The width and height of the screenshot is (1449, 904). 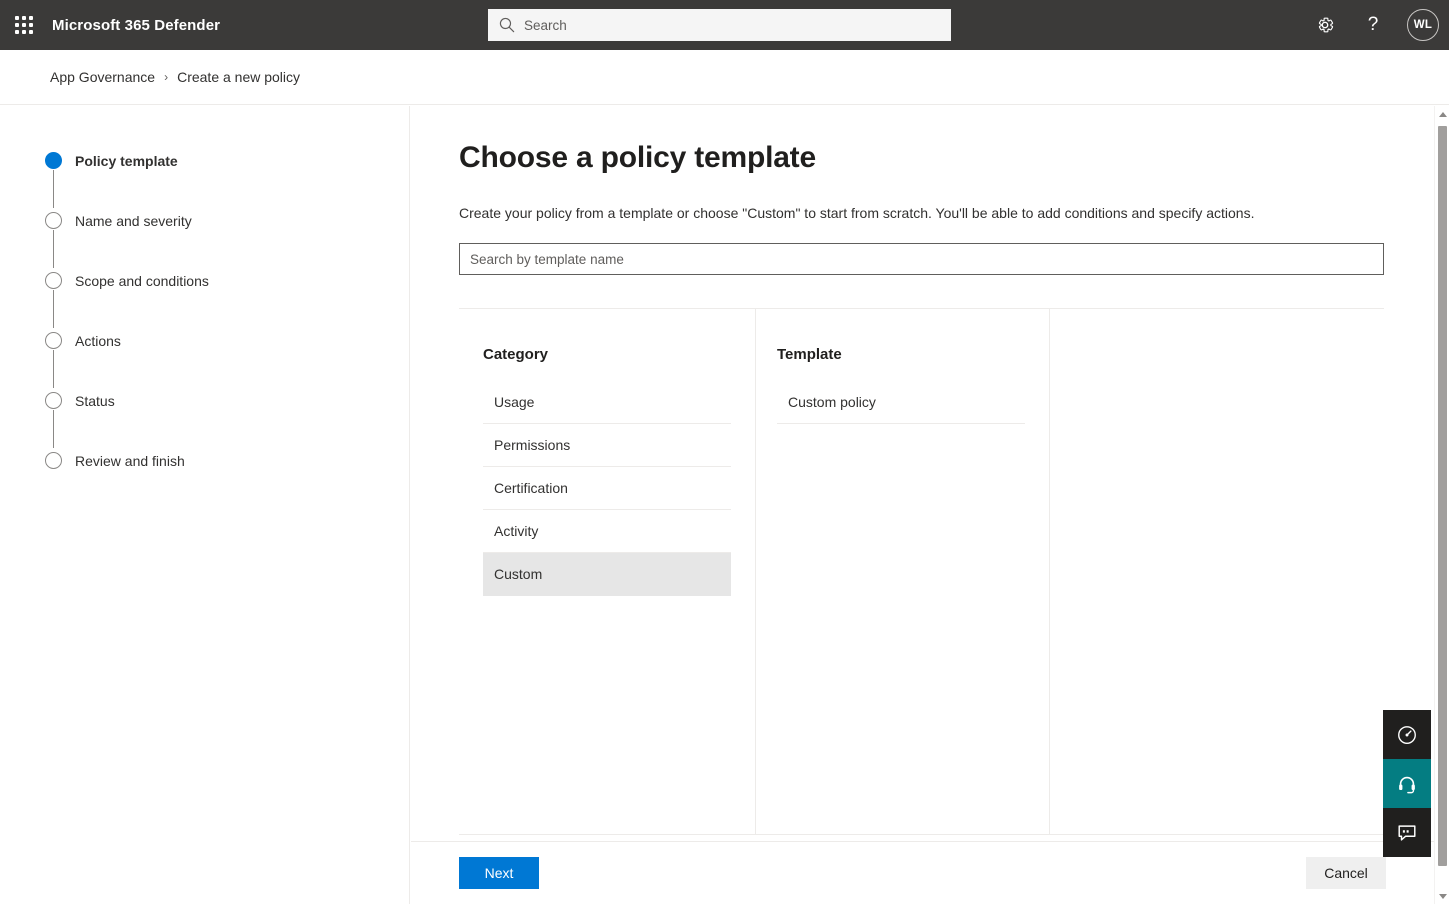 What do you see at coordinates (133, 221) in the screenshot?
I see `wizard-step-label: Name and severity` at bounding box center [133, 221].